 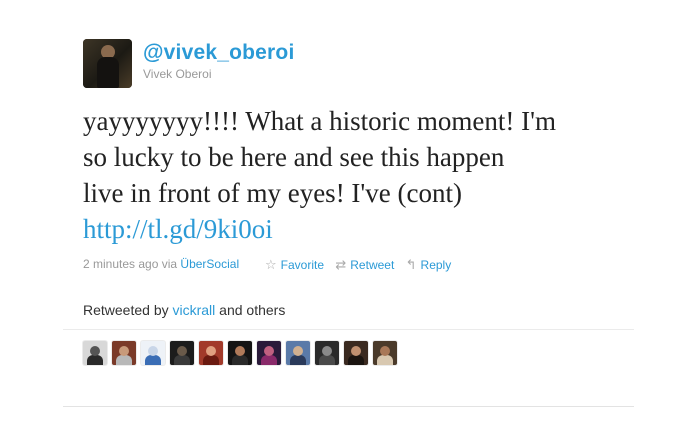 What do you see at coordinates (271, 264) in the screenshot?
I see `star-icon: ☆` at bounding box center [271, 264].